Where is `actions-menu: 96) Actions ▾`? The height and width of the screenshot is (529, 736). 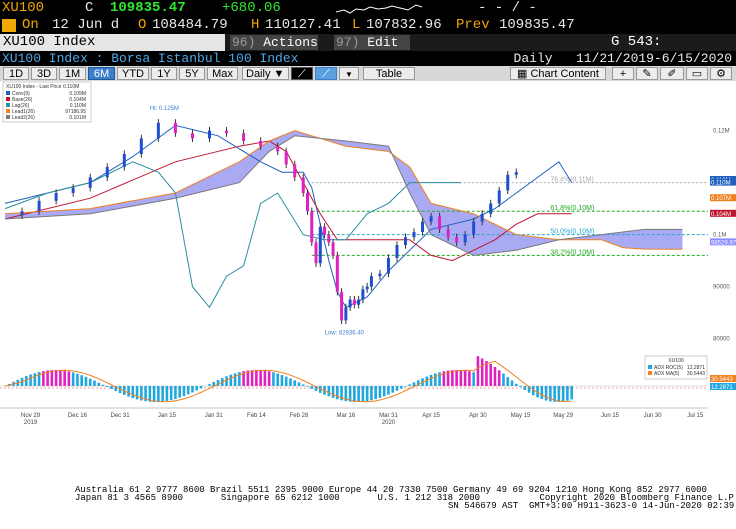
actions-menu: 96) Actions ▾ is located at coordinates (274, 49).